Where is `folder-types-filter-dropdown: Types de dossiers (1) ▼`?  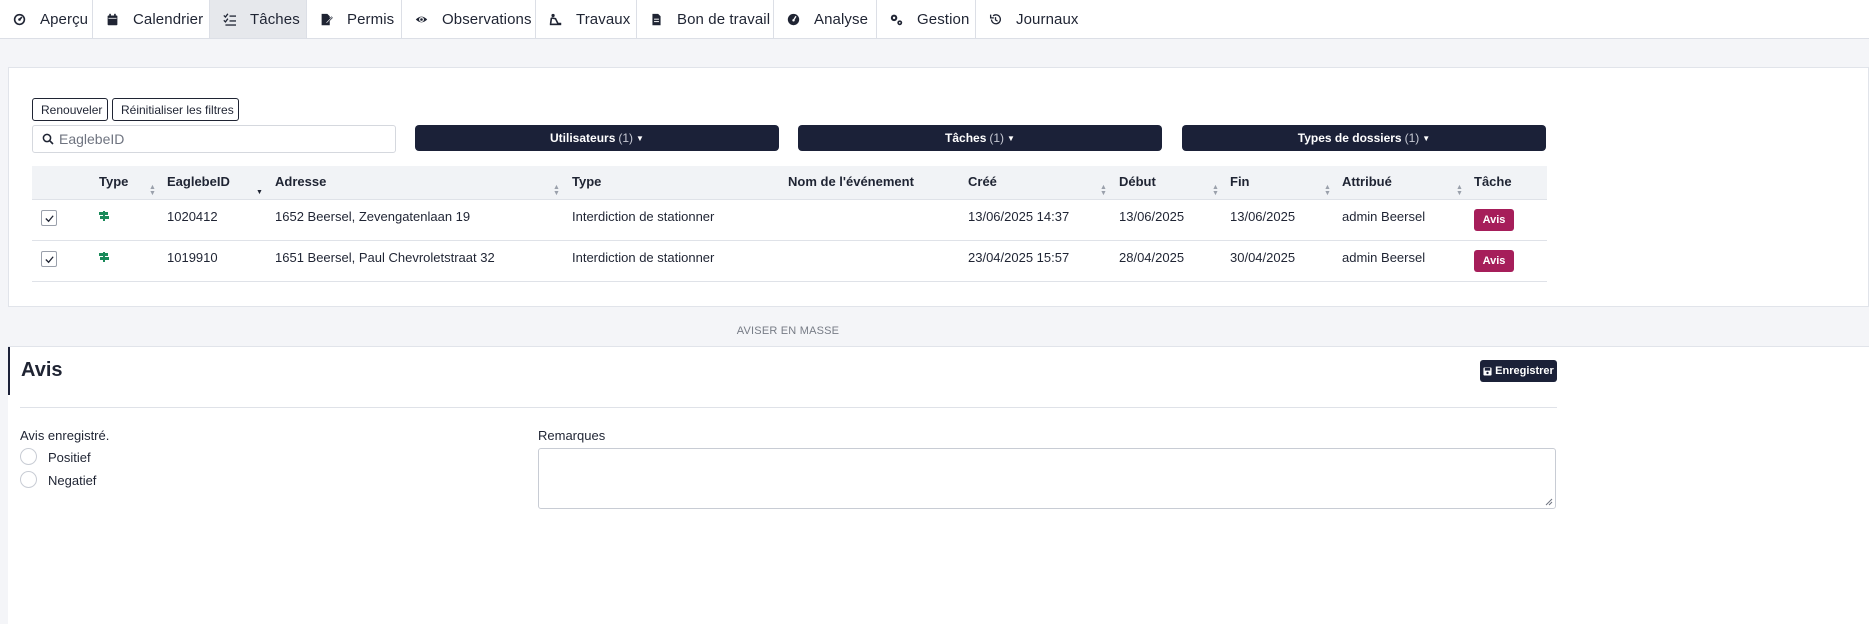 folder-types-filter-dropdown: Types de dossiers (1) ▼ is located at coordinates (1364, 138).